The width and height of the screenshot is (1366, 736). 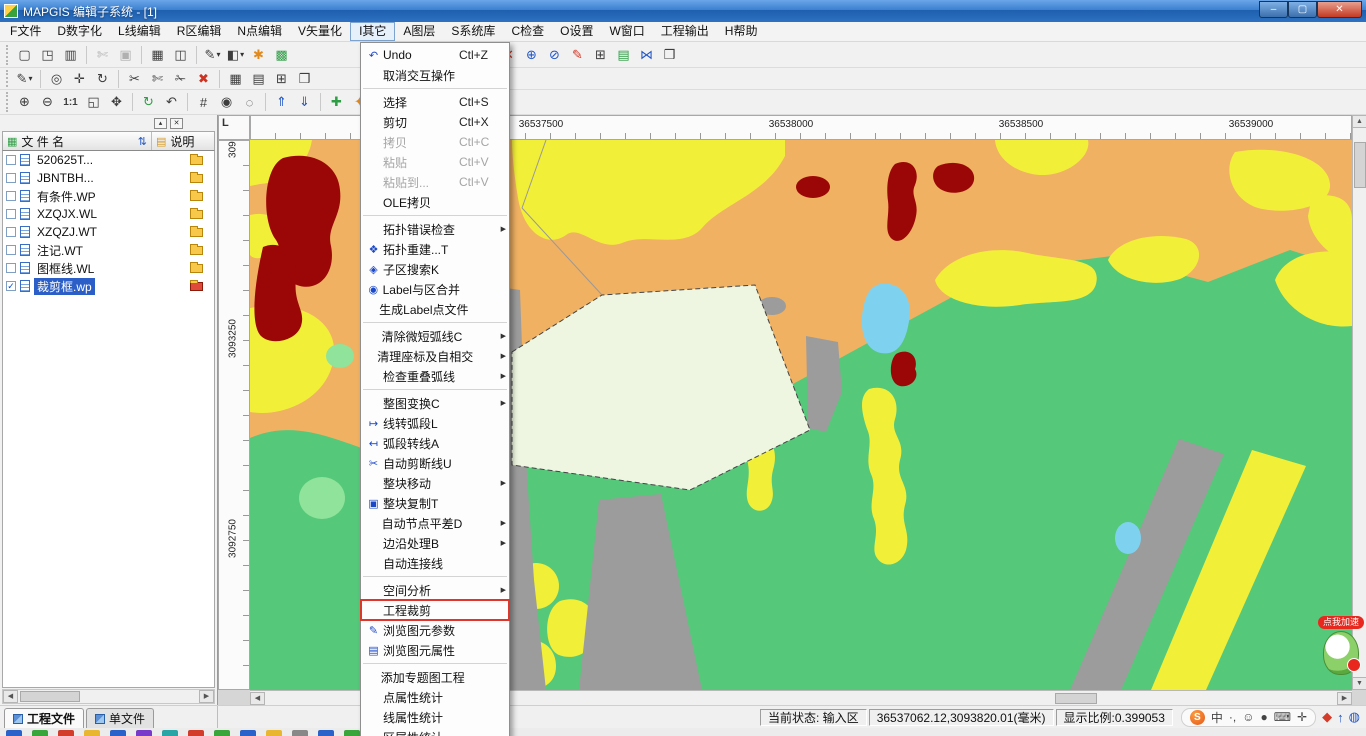 I want to click on menu-item-1: D数字化, so click(x=79, y=31).